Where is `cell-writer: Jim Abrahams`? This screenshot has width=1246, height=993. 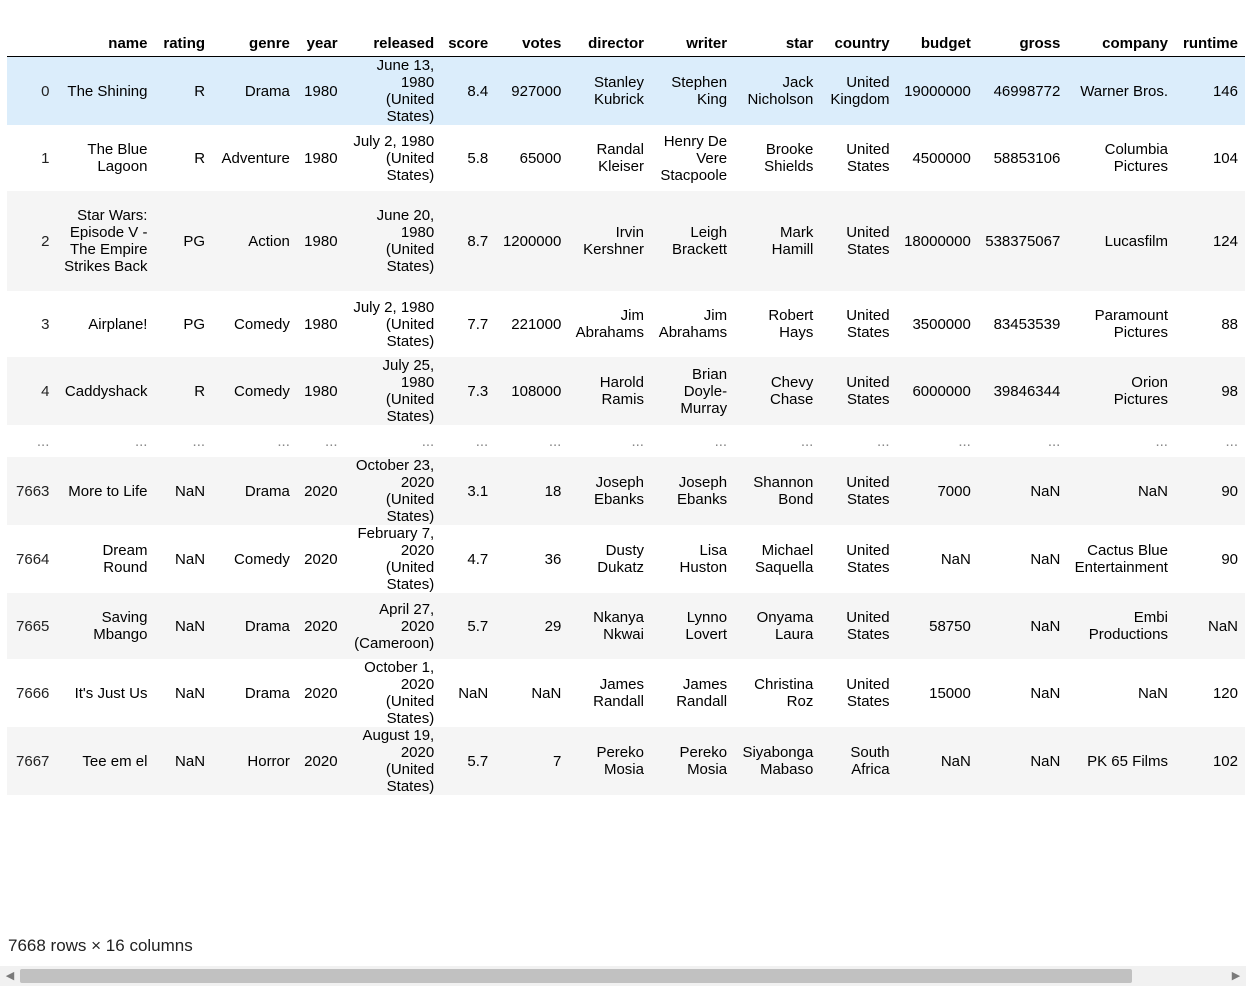
cell-writer: Jim Abrahams is located at coordinates (693, 324).